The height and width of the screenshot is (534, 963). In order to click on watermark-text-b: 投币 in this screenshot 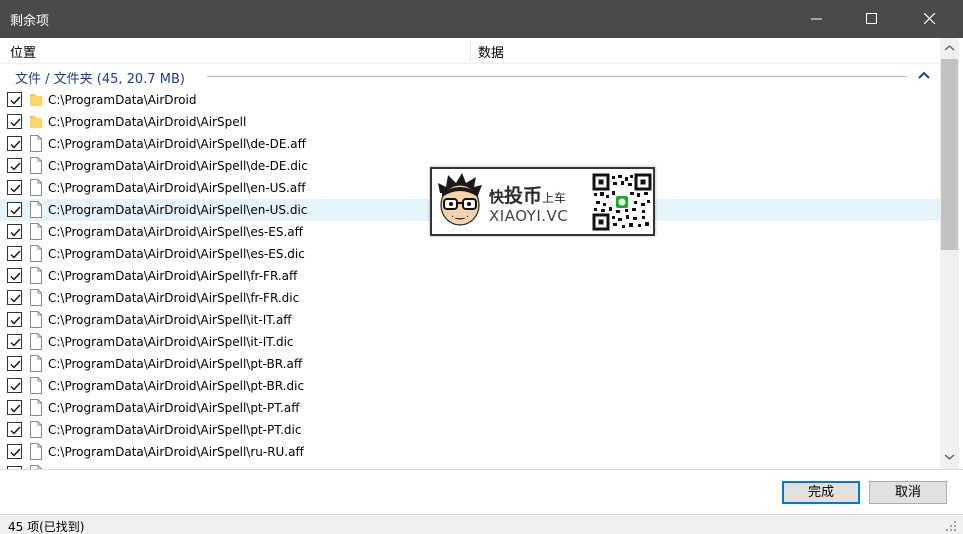, I will do `click(523, 196)`.